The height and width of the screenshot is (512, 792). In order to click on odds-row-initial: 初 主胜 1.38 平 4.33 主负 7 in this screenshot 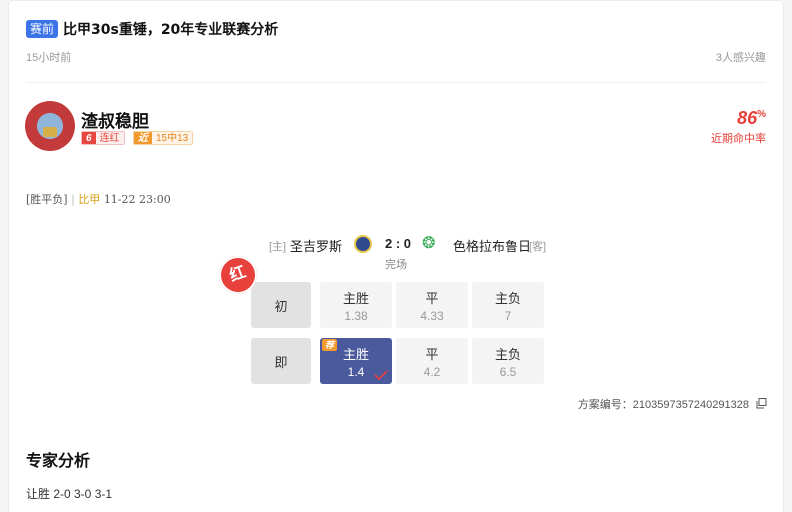, I will do `click(397, 305)`.